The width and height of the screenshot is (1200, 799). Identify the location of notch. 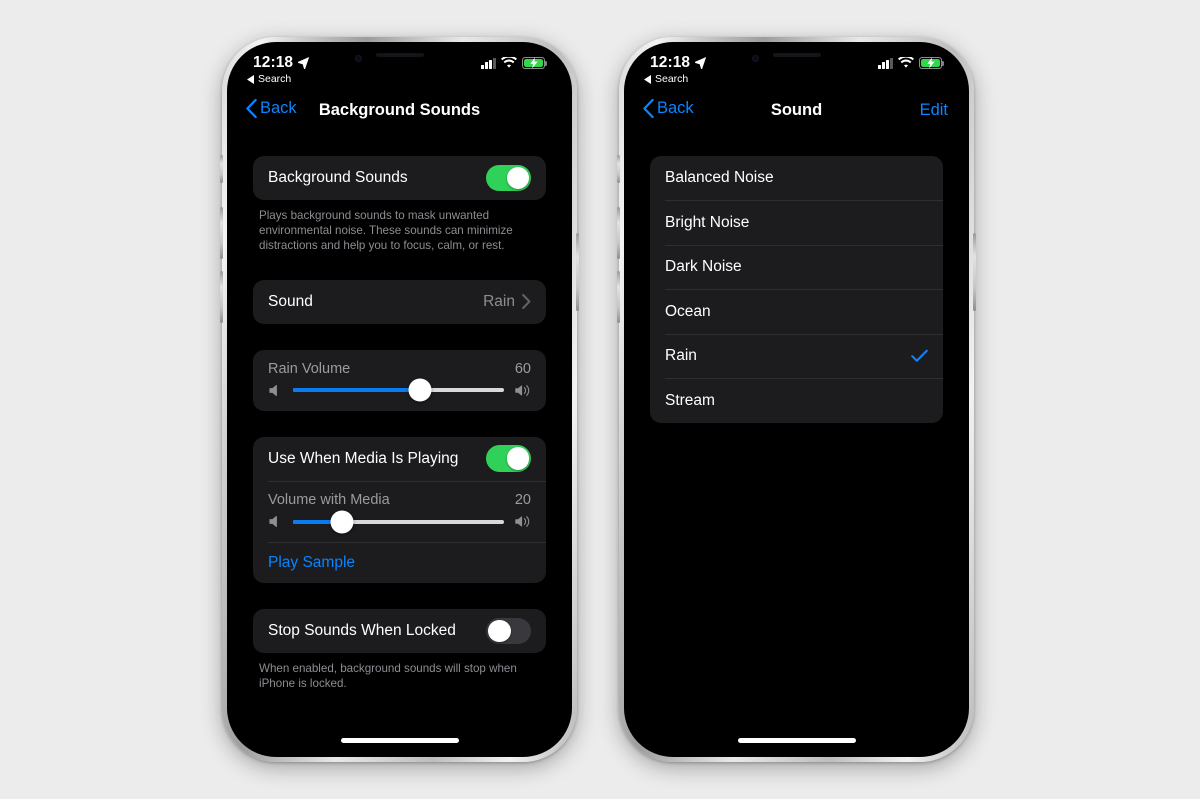
(399, 60).